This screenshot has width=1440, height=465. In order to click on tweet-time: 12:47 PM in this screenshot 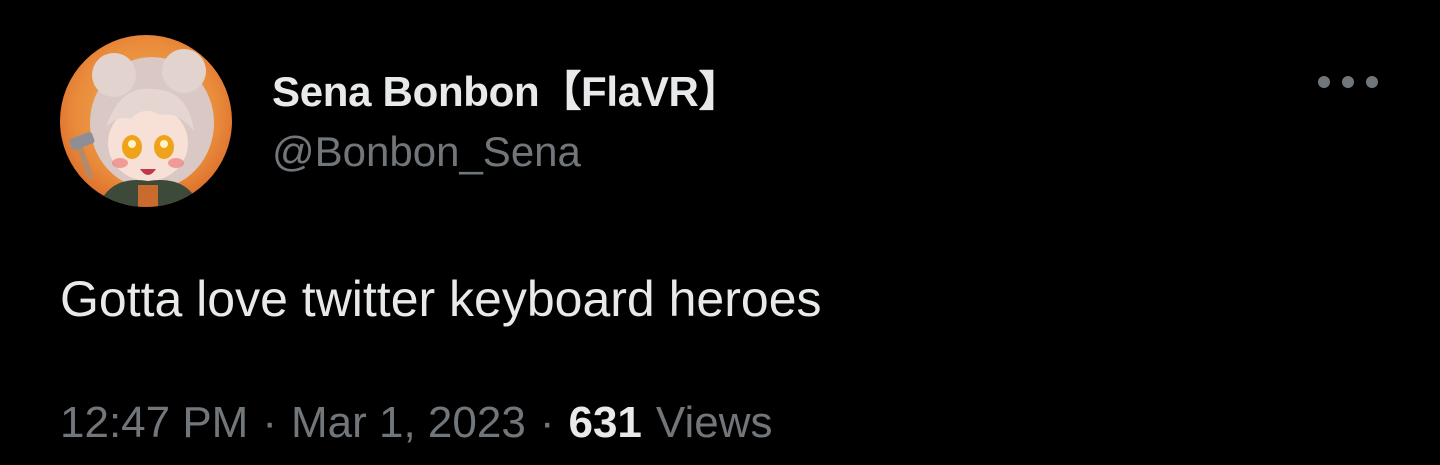, I will do `click(154, 423)`.